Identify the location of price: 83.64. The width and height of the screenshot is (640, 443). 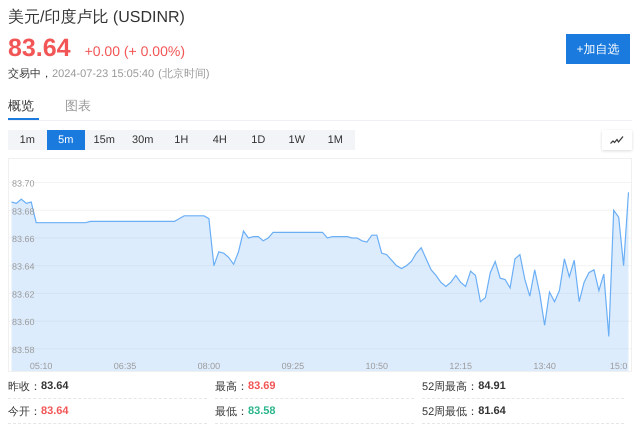
(39, 48).